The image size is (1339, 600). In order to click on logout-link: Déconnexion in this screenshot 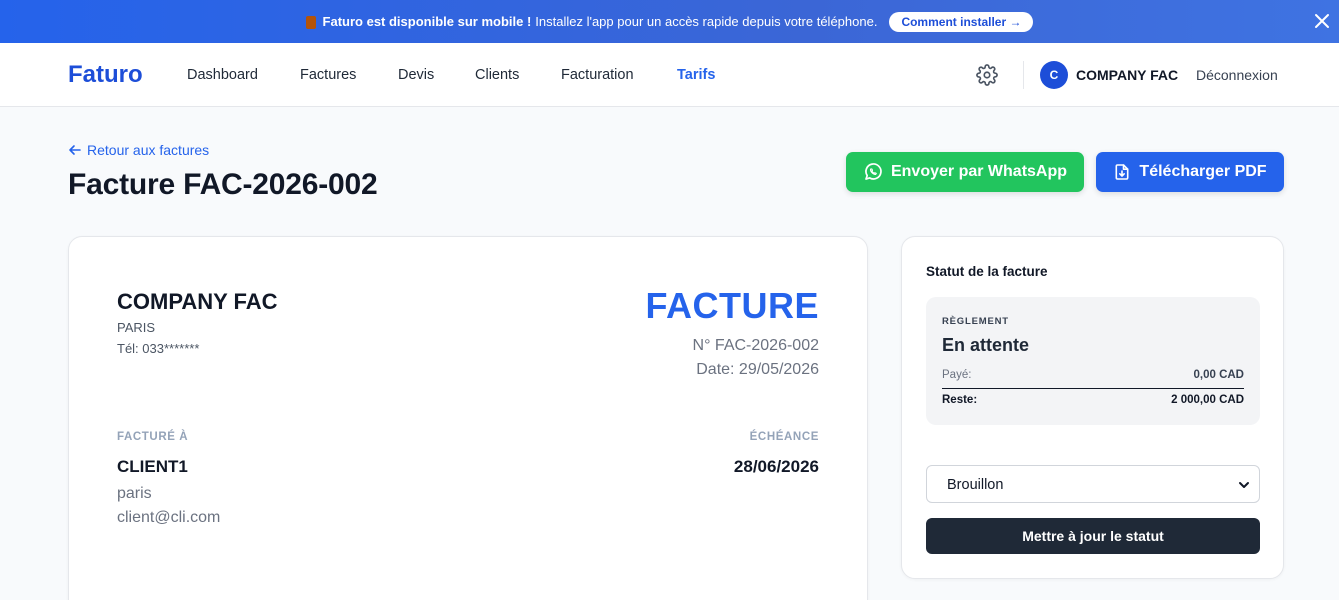, I will do `click(1237, 75)`.